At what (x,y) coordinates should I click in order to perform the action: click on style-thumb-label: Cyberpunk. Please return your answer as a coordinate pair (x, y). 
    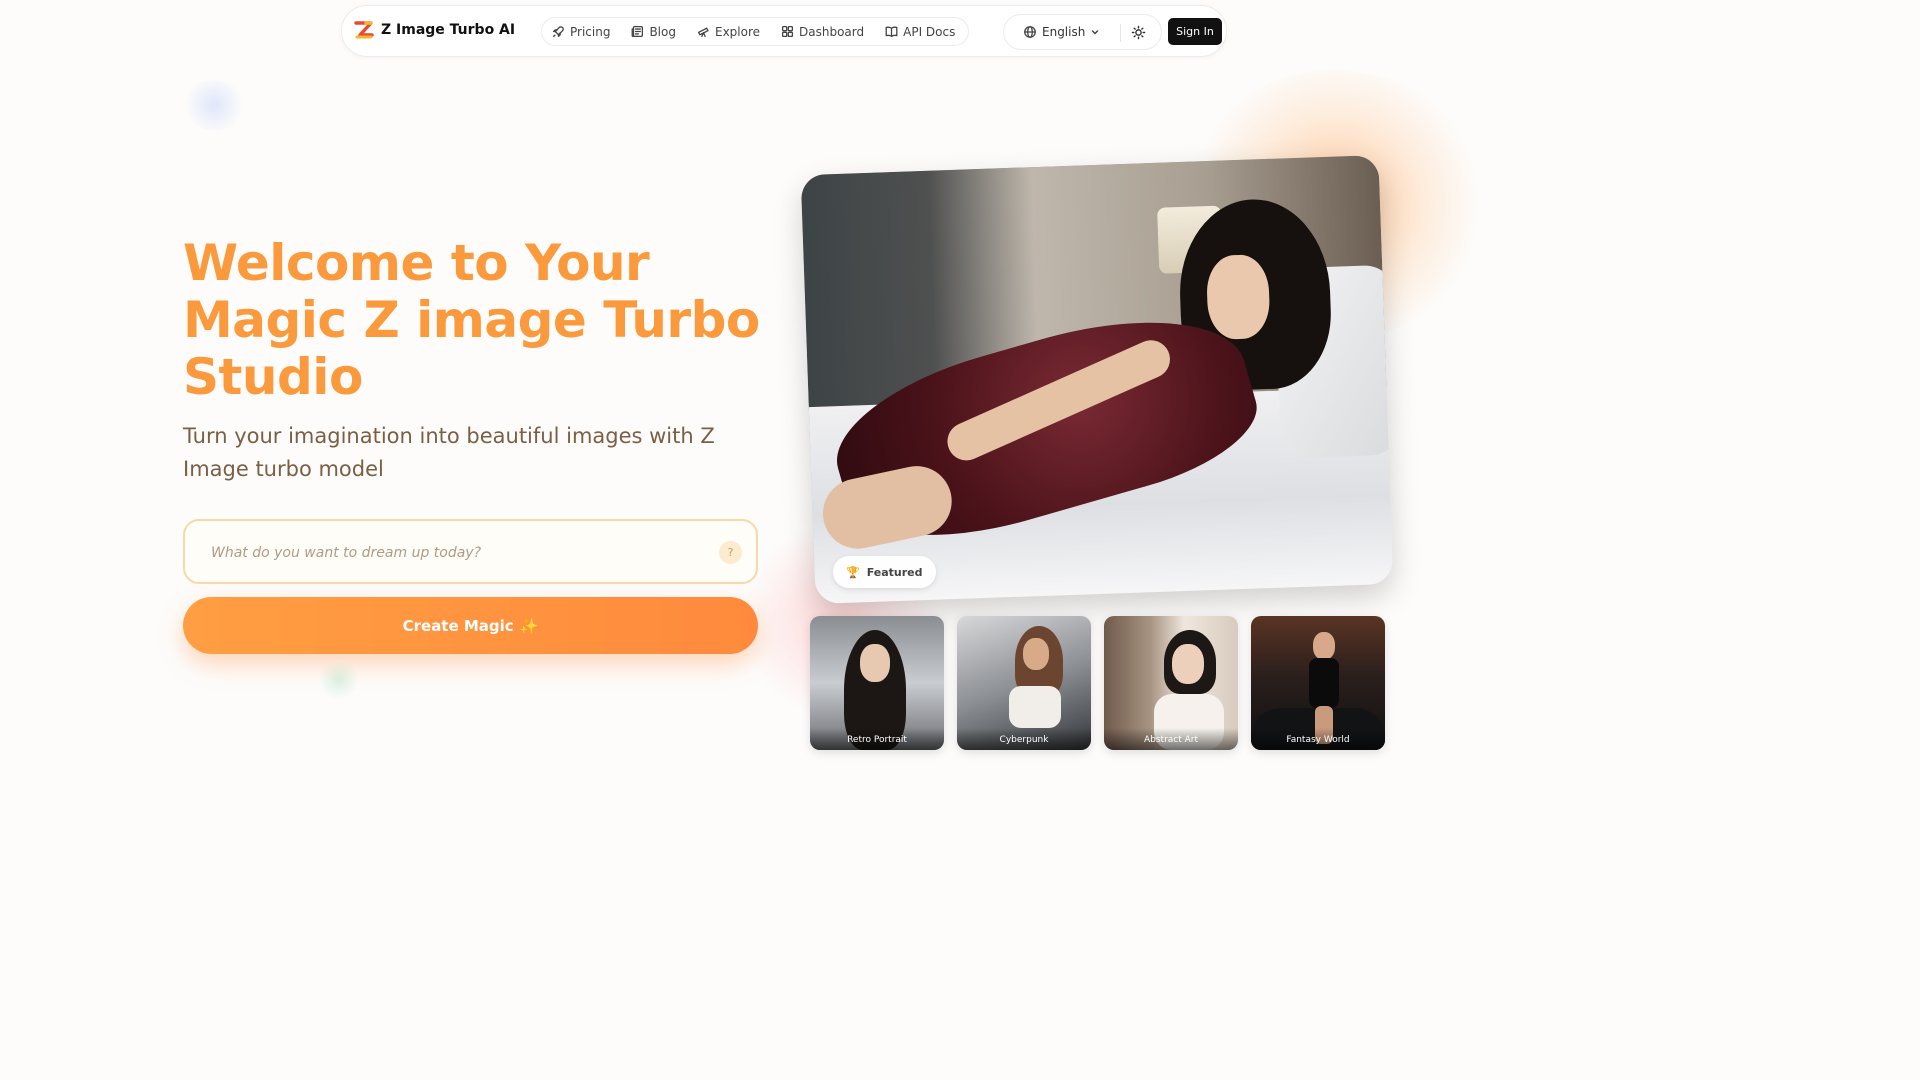
    Looking at the image, I should click on (1024, 739).